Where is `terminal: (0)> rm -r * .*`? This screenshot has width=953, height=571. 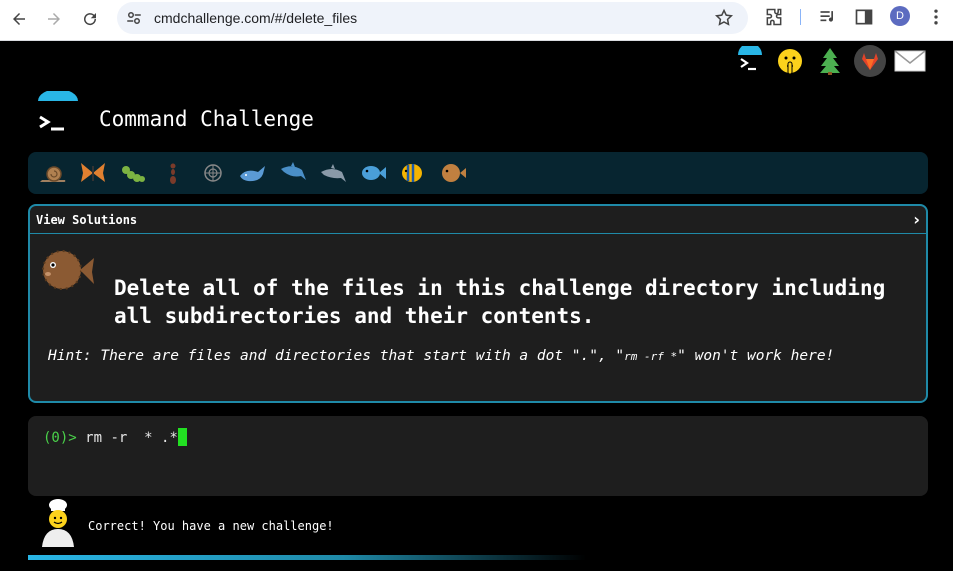 terminal: (0)> rm -r * .* is located at coordinates (478, 456).